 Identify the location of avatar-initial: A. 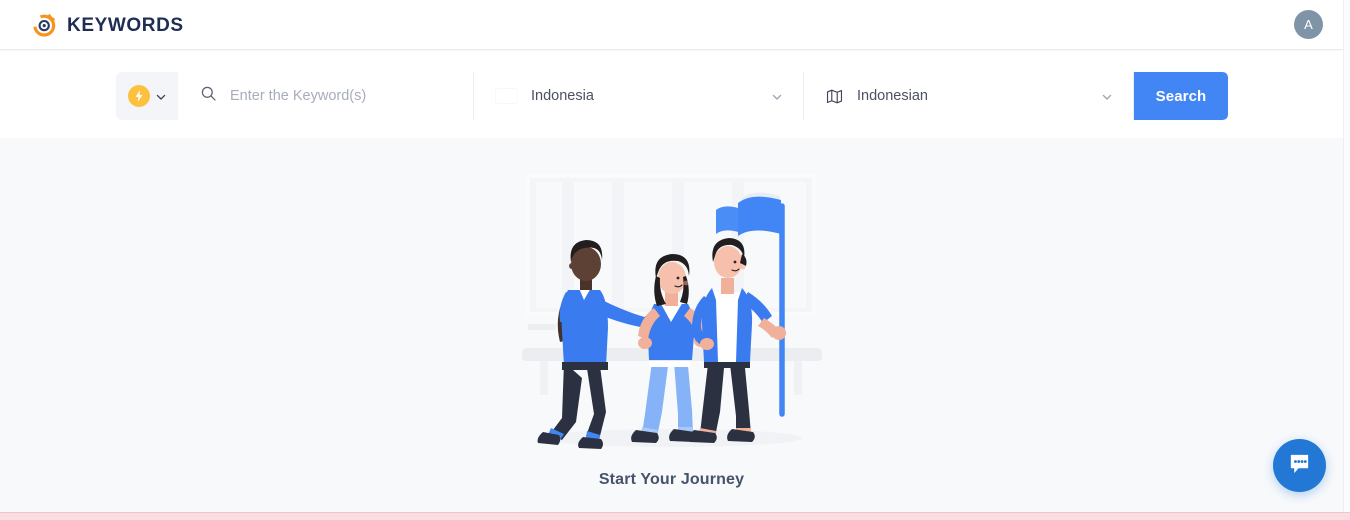
(1308, 24).